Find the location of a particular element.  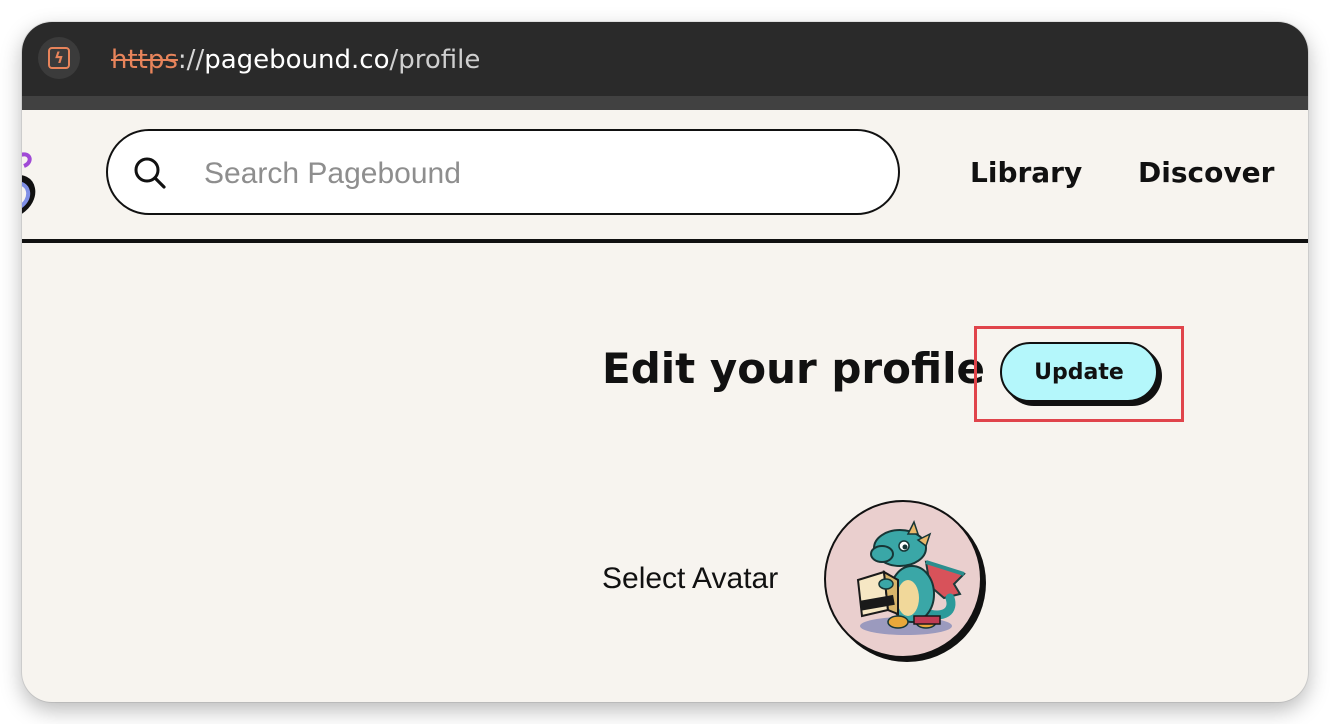

address-bar: ϟ https://pagebound.co/profile is located at coordinates (665, 59).